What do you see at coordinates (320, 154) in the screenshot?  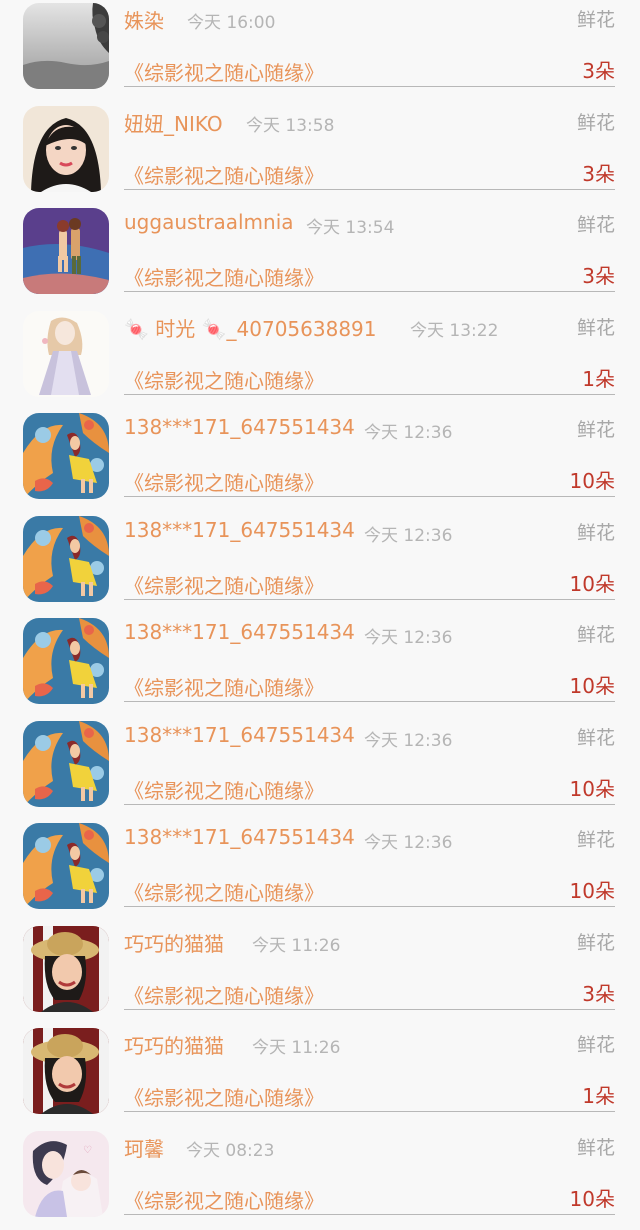 I see `list-item: 妞妞_NIKO 今天 13:58 鲜花 《综影视之随心随缘》 3朵` at bounding box center [320, 154].